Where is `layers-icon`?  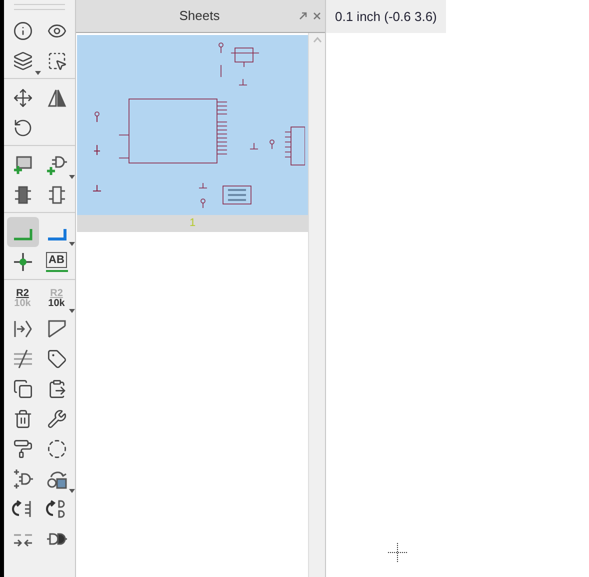 layers-icon is located at coordinates (22, 61).